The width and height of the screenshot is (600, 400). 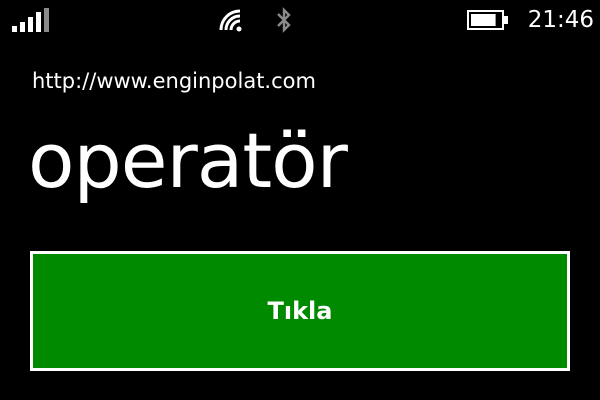 What do you see at coordinates (230, 20) in the screenshot?
I see `wifi-icon` at bounding box center [230, 20].